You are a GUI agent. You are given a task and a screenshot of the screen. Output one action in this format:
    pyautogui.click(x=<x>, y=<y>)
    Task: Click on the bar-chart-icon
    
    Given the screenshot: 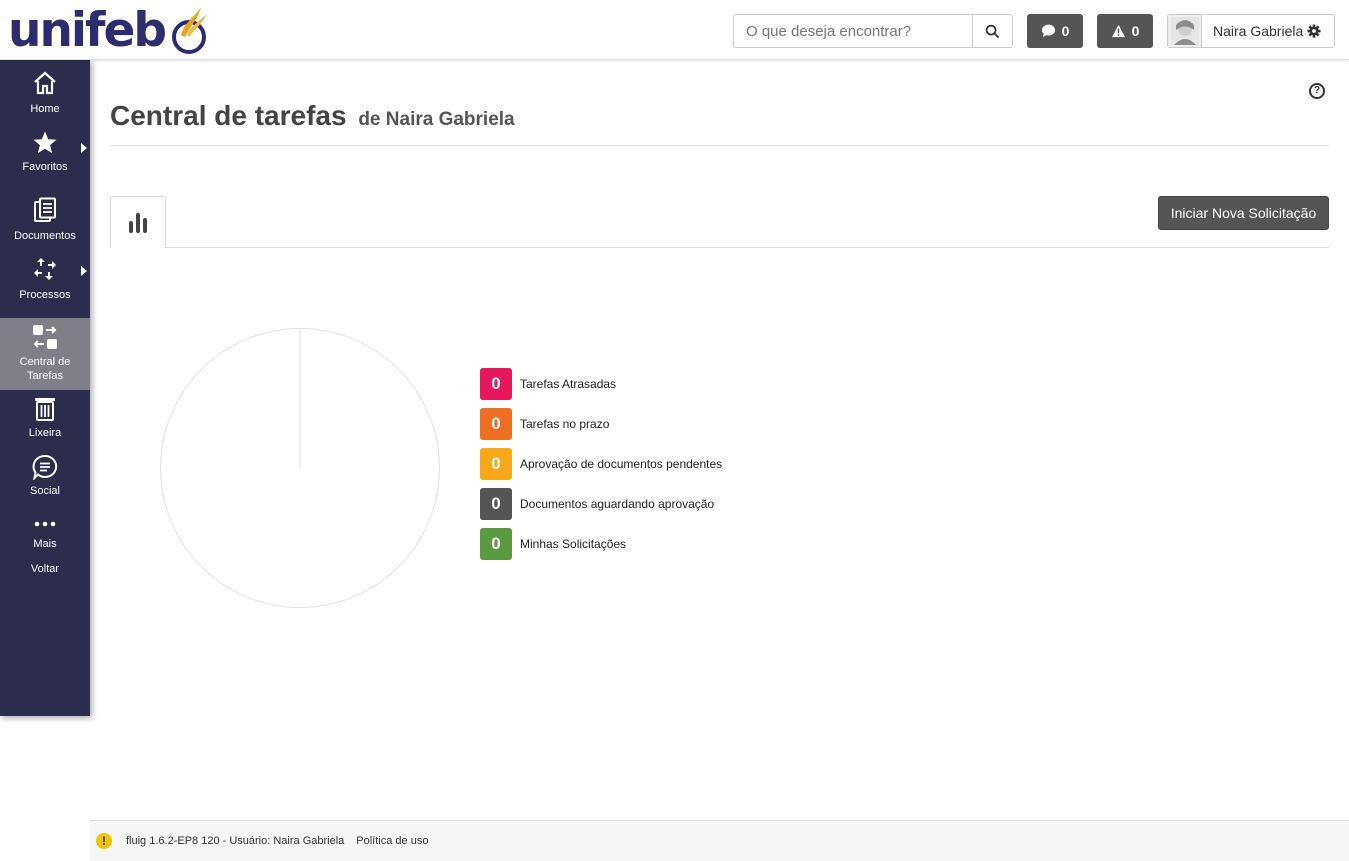 What is the action you would take?
    pyautogui.click(x=138, y=222)
    